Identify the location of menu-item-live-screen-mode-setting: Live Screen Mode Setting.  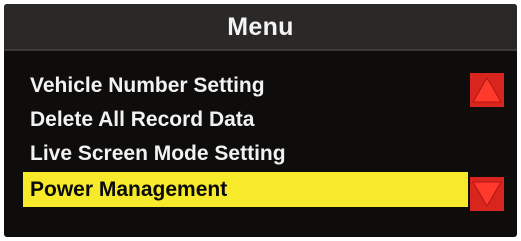
(245, 153).